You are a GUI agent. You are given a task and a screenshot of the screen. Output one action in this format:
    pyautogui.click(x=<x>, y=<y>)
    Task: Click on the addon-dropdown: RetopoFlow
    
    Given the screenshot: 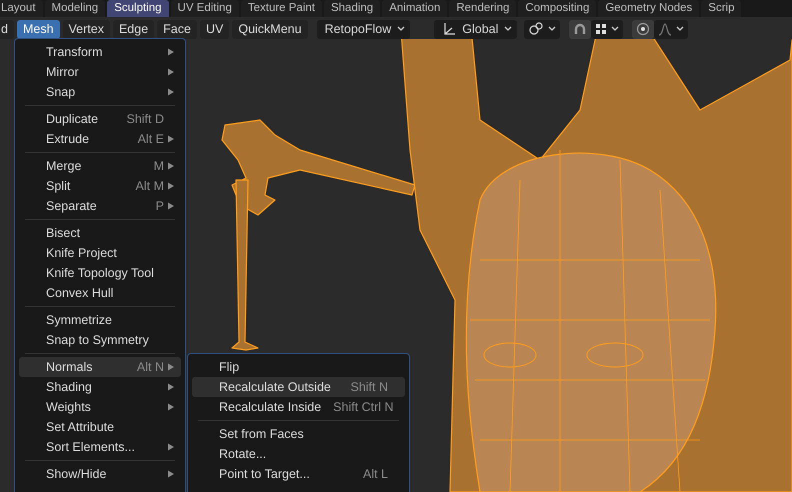 What is the action you would take?
    pyautogui.click(x=363, y=29)
    